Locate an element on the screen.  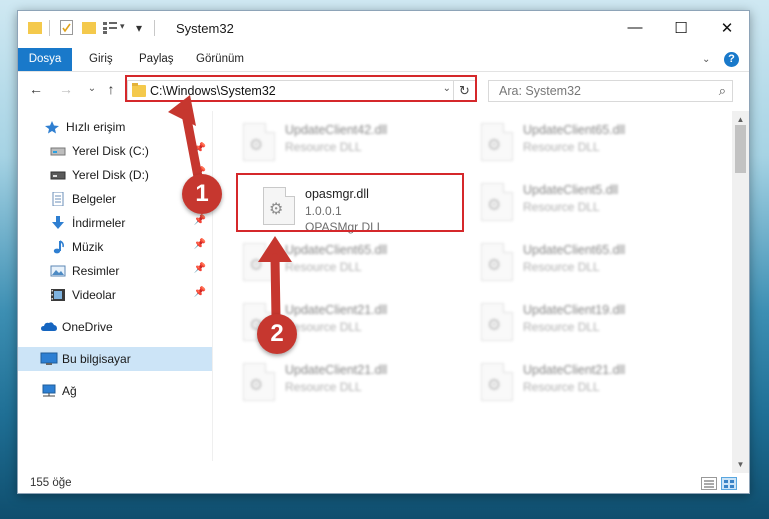
ribbon-expand-icon: ⌄ is located at coordinates (706, 59).